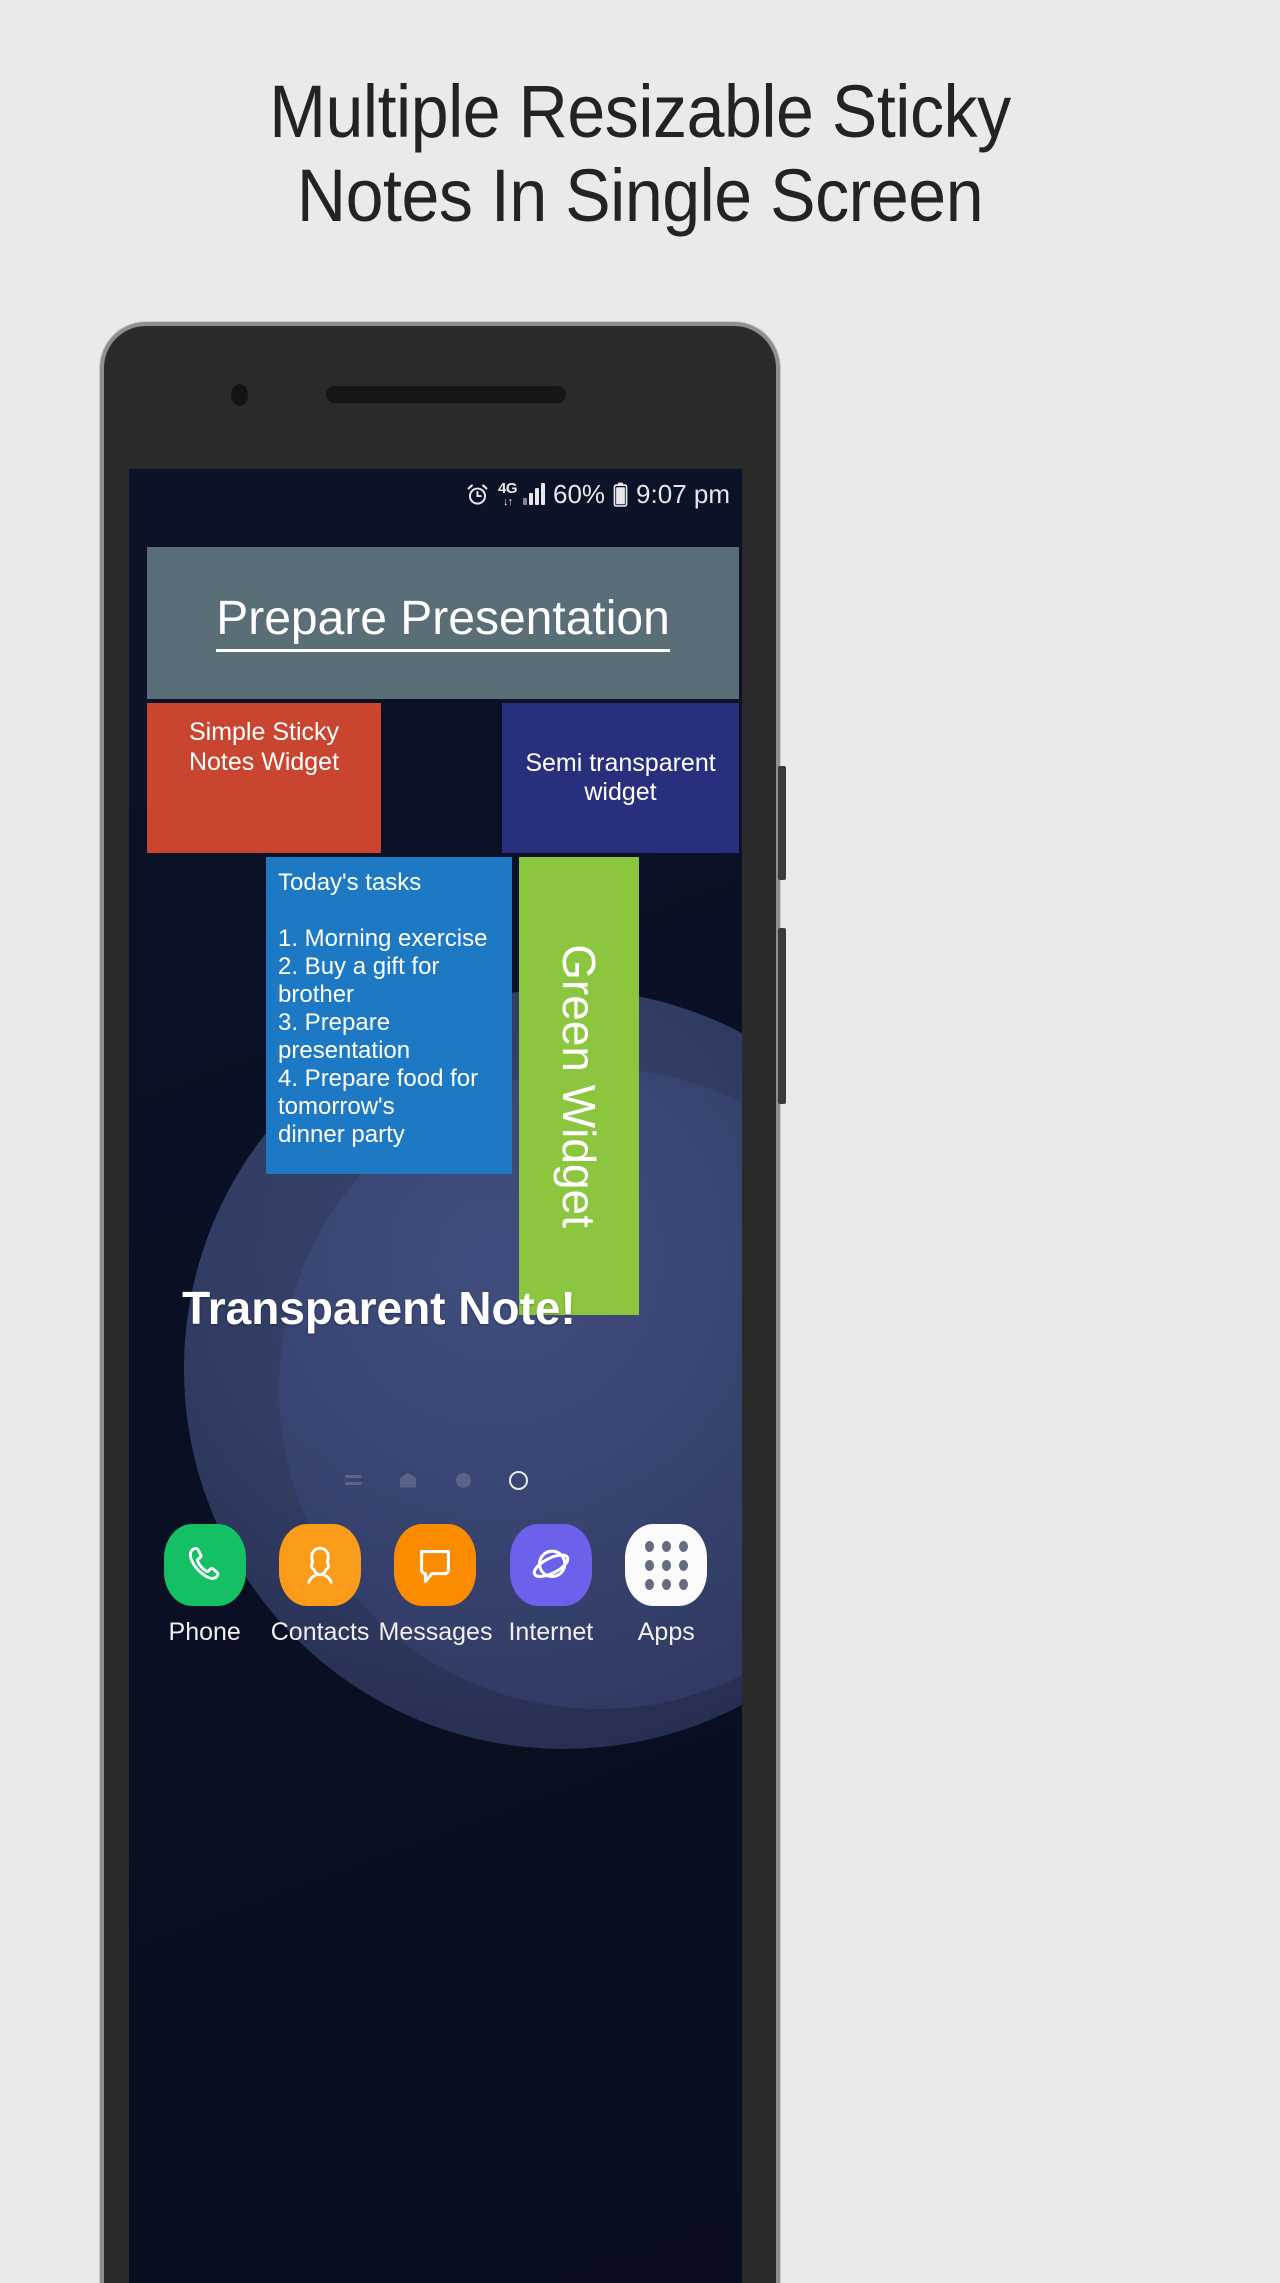  I want to click on apps-grid-icon, so click(666, 1565).